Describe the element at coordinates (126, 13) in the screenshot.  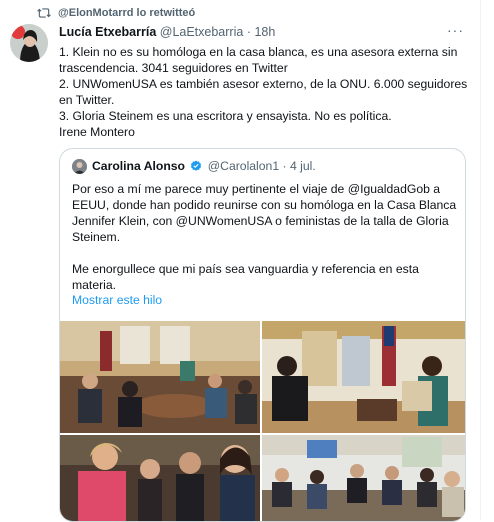
I see `retweet-label: @ElonMotarrd lo retwitteó` at that location.